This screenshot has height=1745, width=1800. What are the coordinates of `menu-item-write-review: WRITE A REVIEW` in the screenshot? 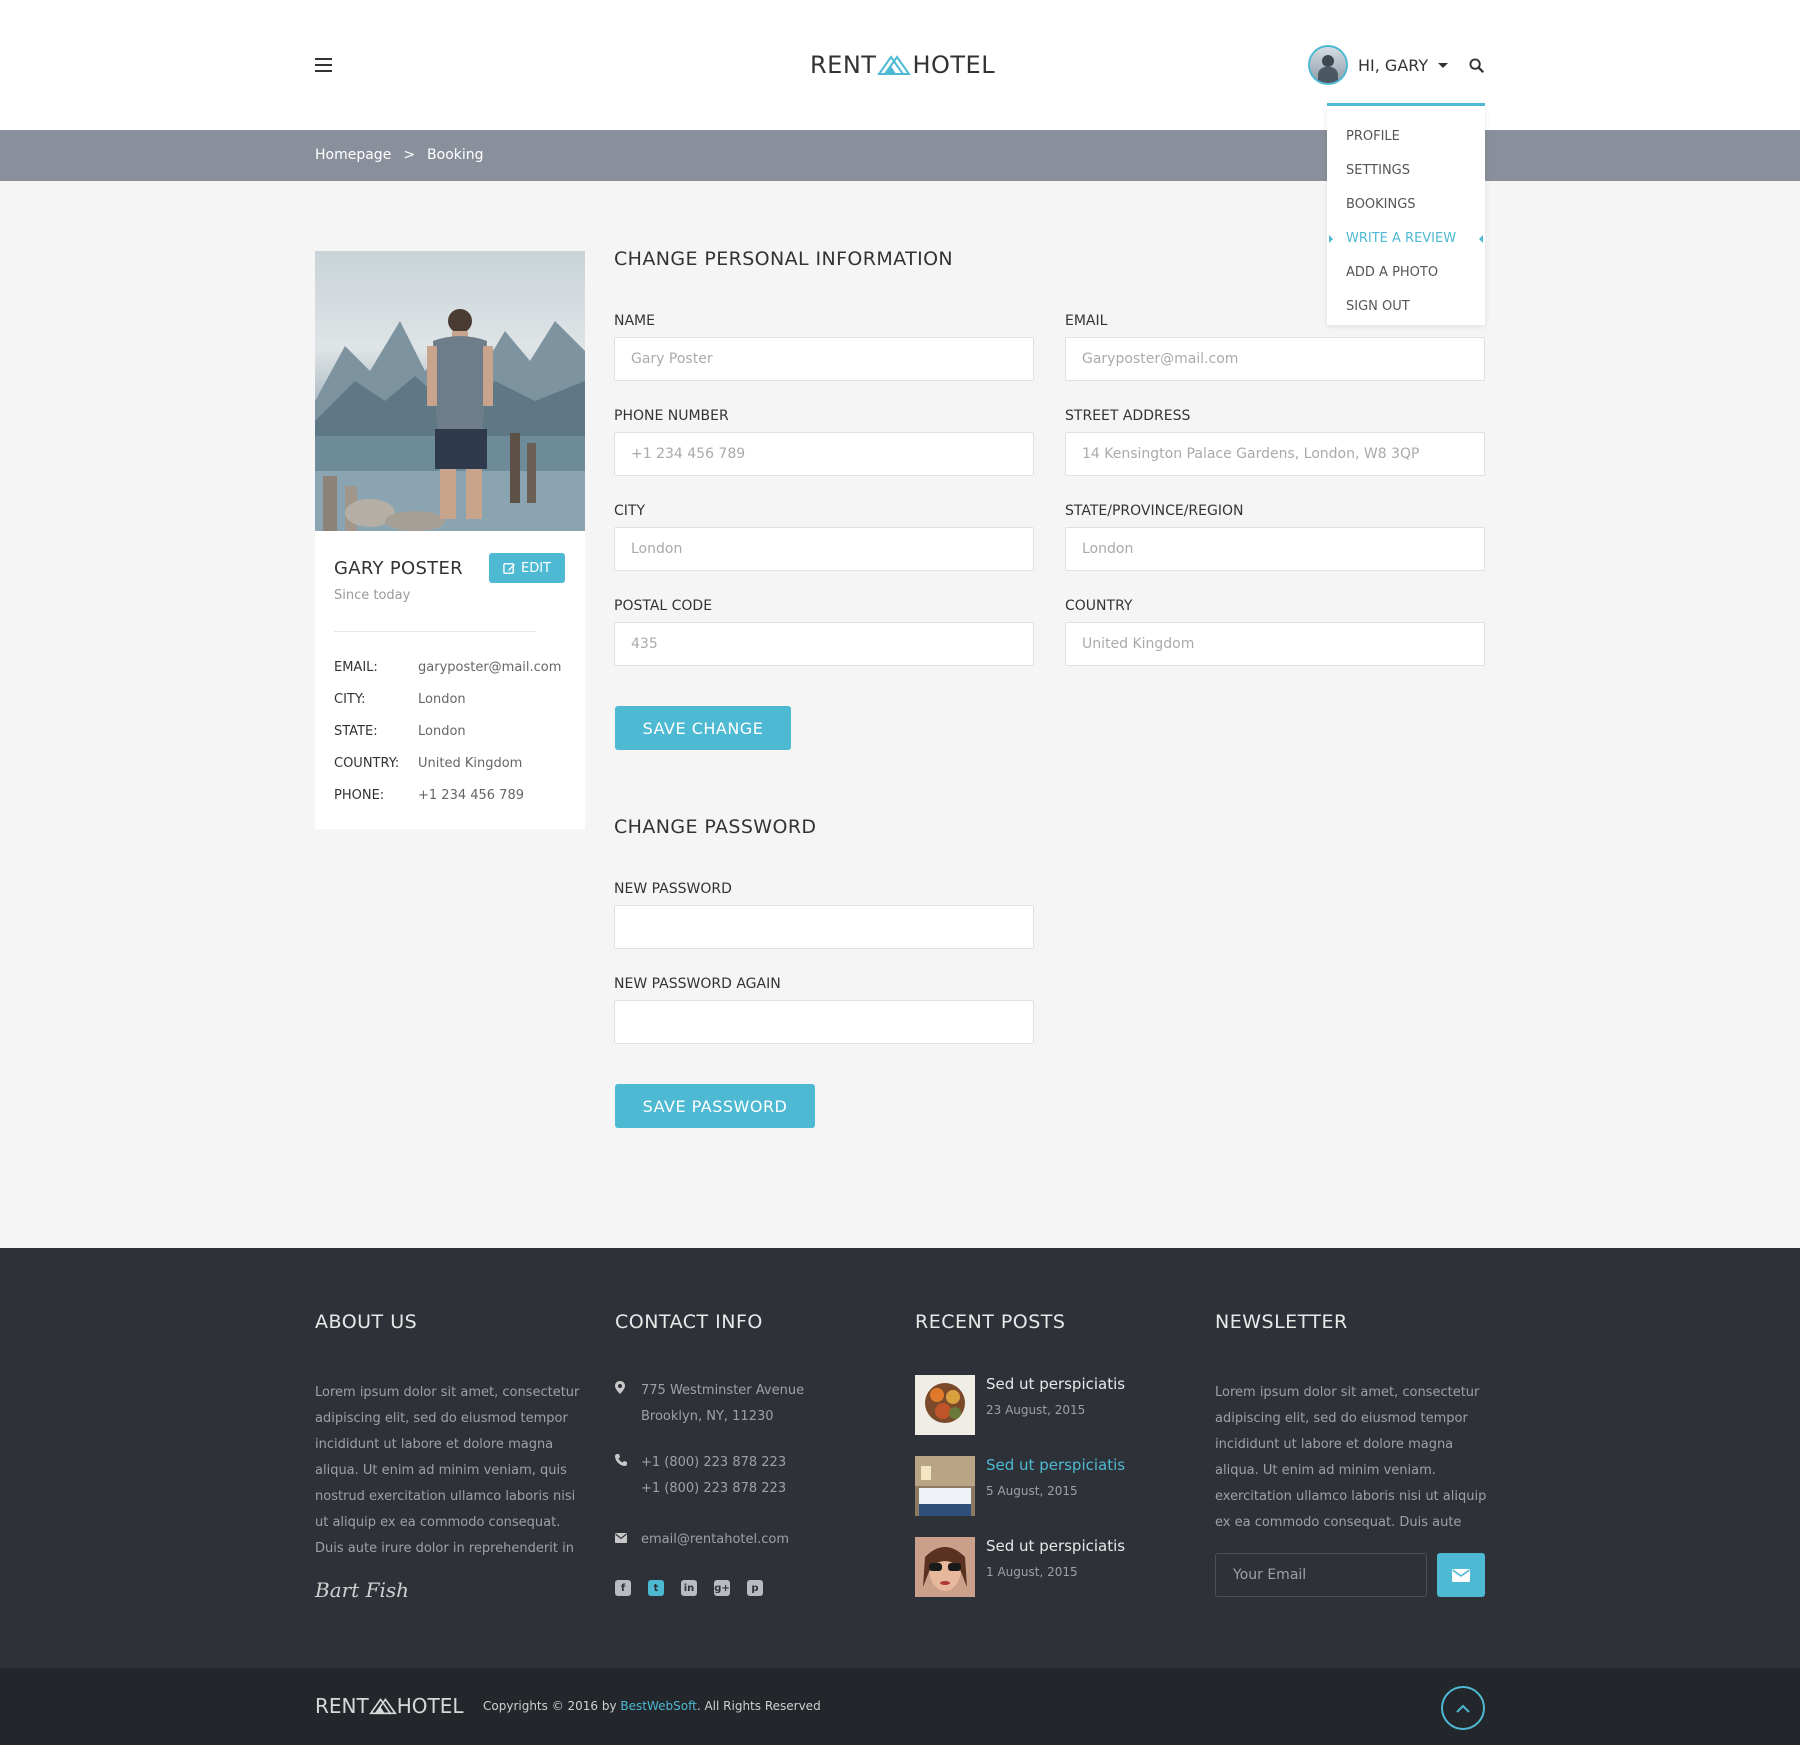 It's located at (1406, 239).